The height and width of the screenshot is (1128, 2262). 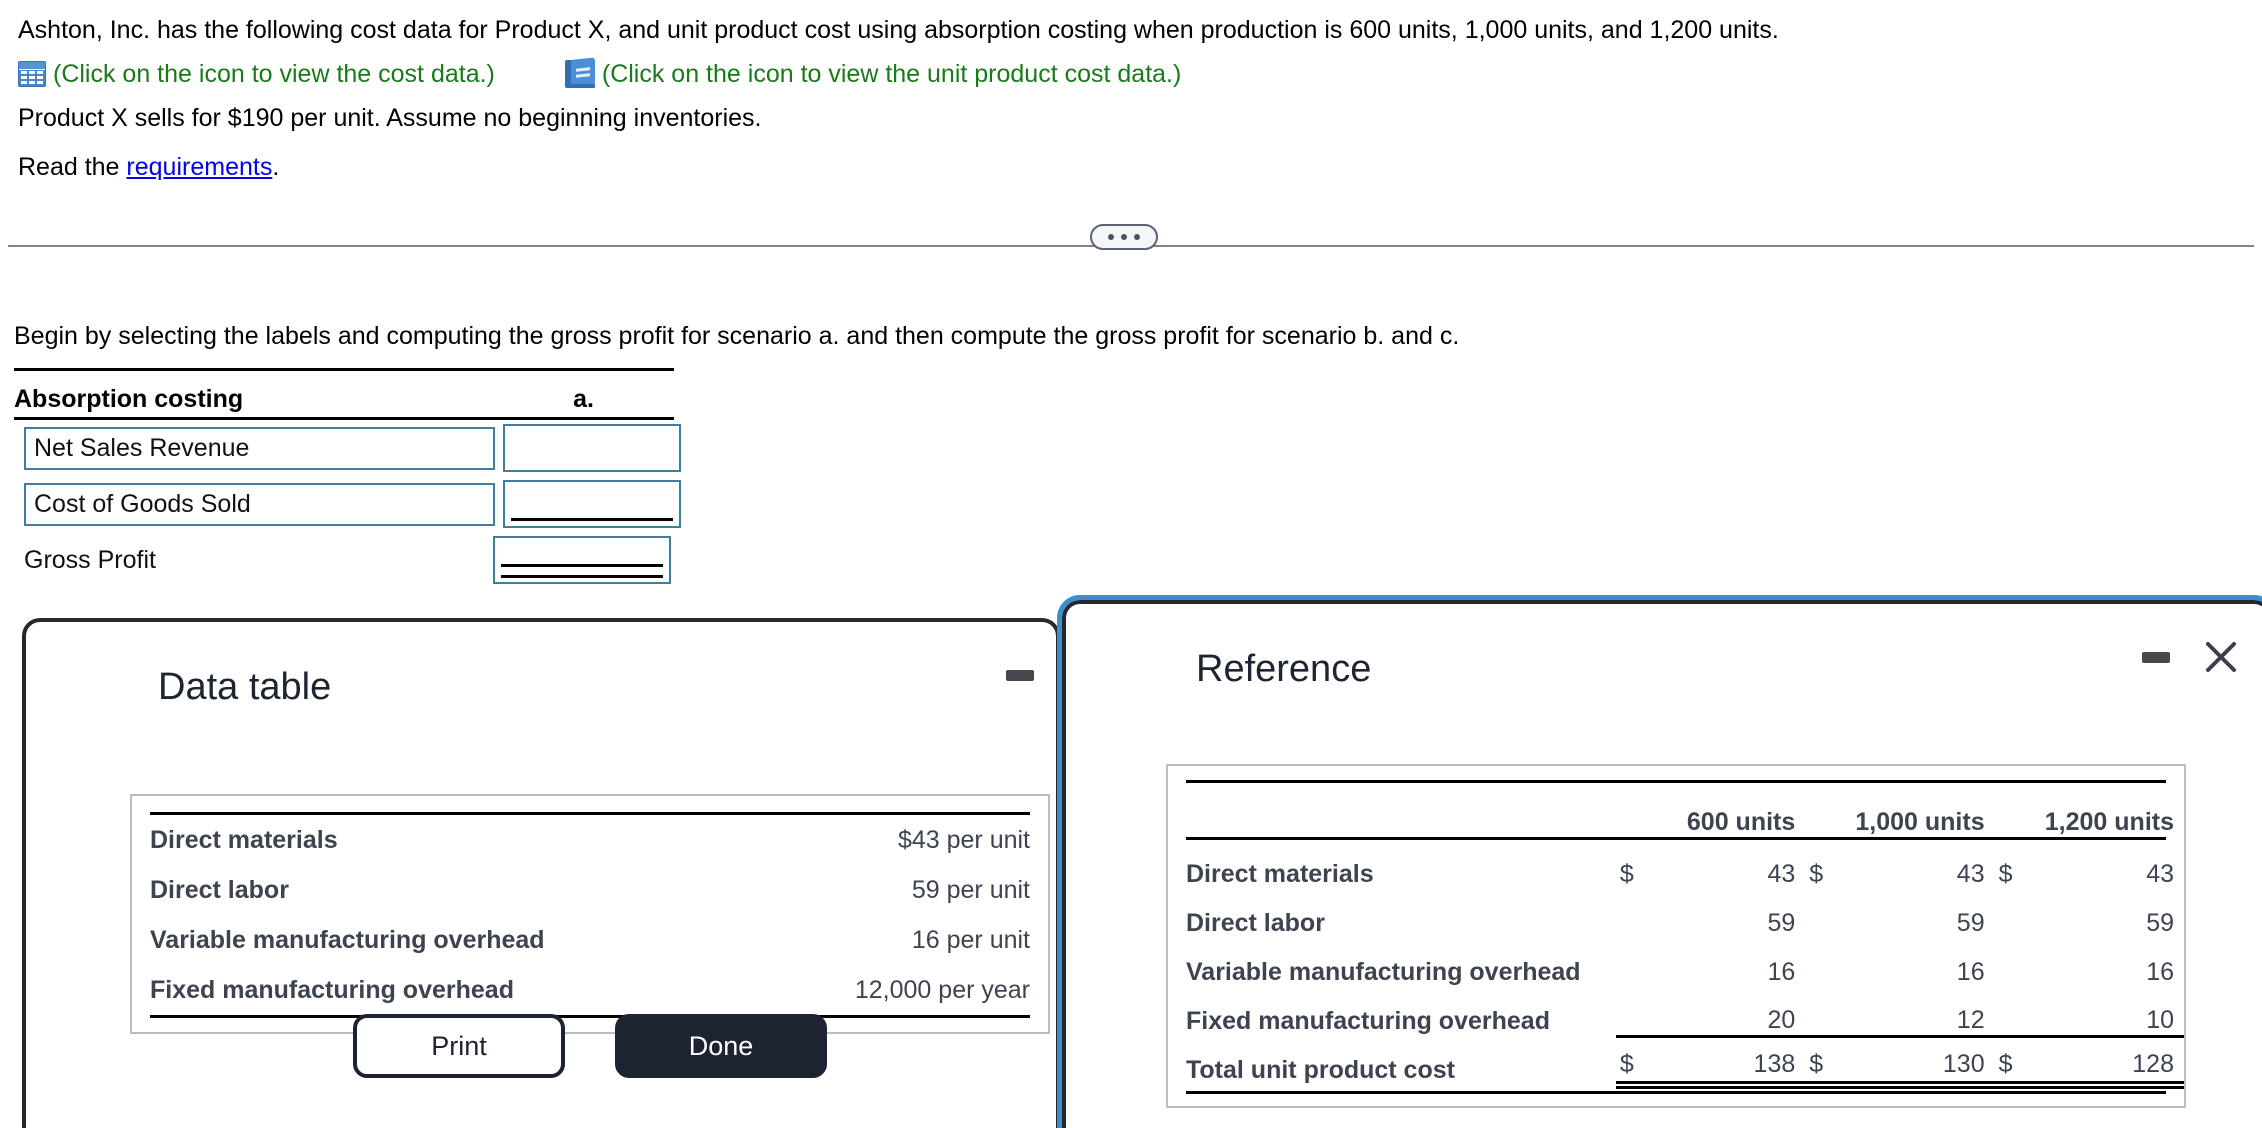 I want to click on worksheet-column-header-a: a., so click(x=583, y=399).